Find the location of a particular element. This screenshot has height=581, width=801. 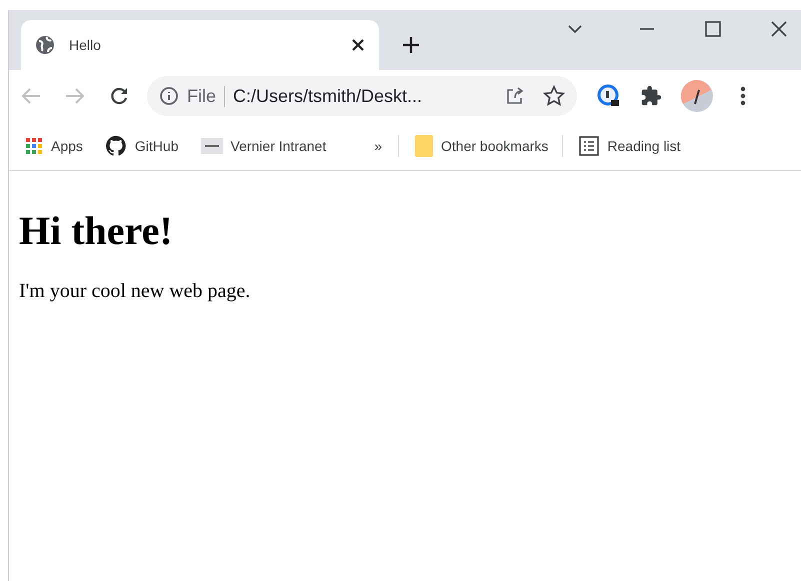

bookmark: Apps is located at coordinates (54, 146).